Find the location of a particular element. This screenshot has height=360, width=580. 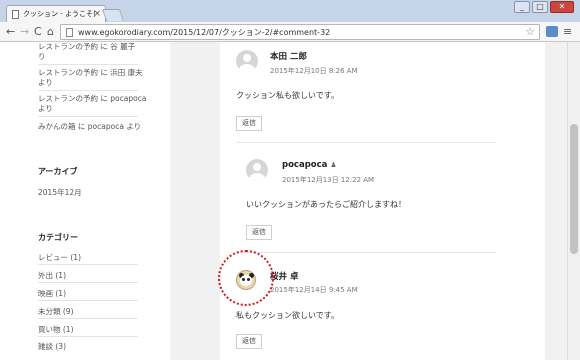

recent-comment-4: みかんの箱 に pocapoca より is located at coordinates (89, 127).